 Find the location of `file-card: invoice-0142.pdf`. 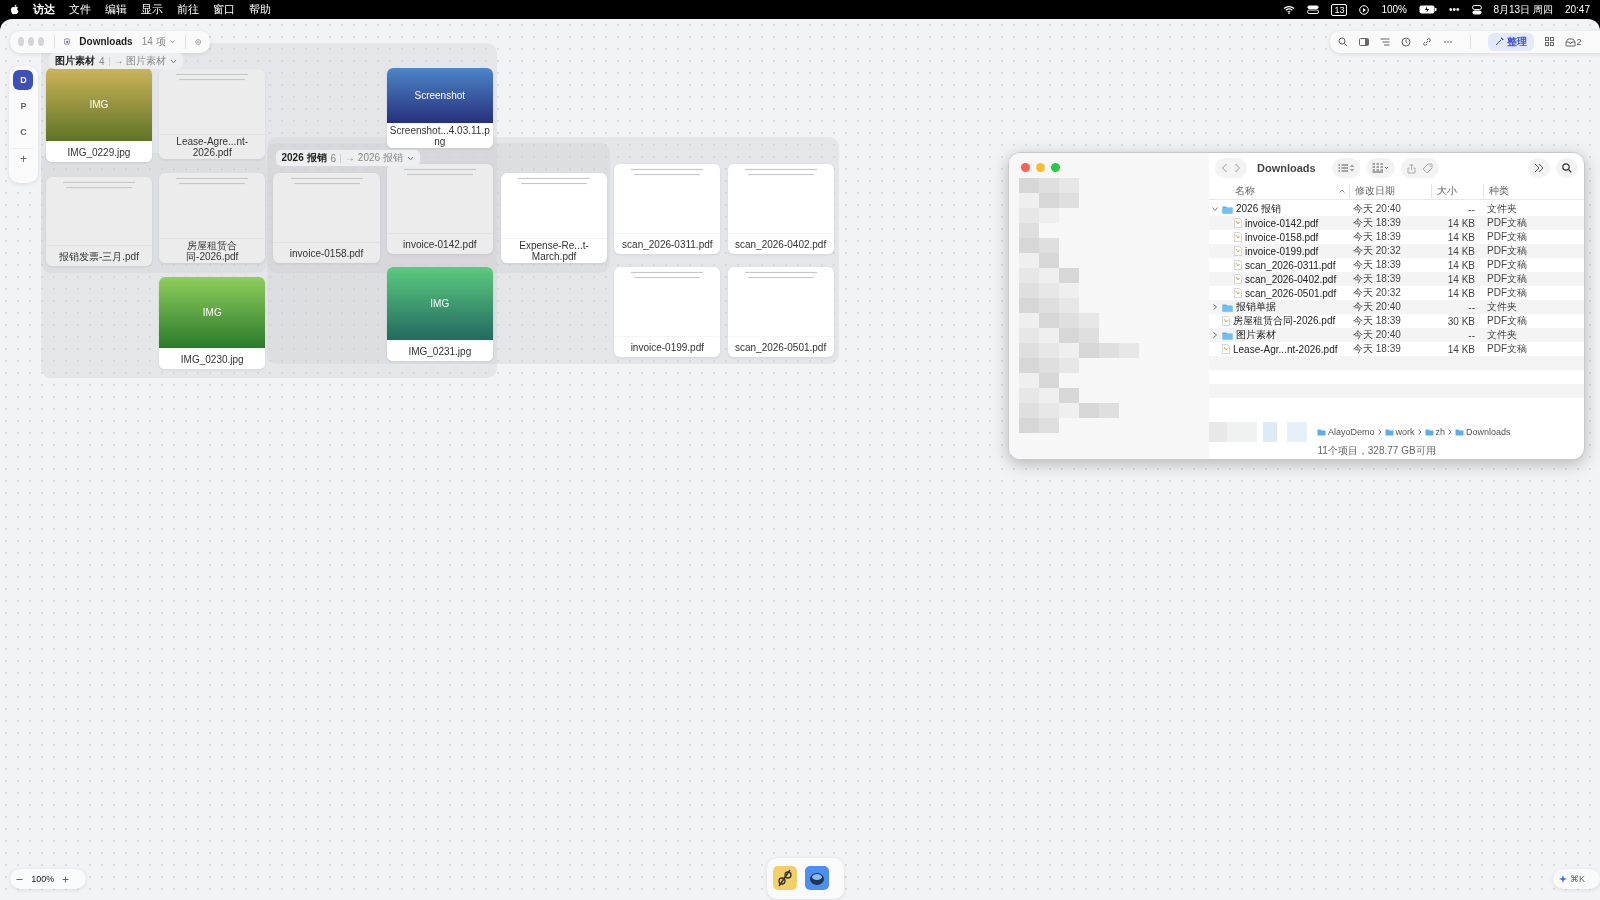

file-card: invoice-0142.pdf is located at coordinates (439, 209).